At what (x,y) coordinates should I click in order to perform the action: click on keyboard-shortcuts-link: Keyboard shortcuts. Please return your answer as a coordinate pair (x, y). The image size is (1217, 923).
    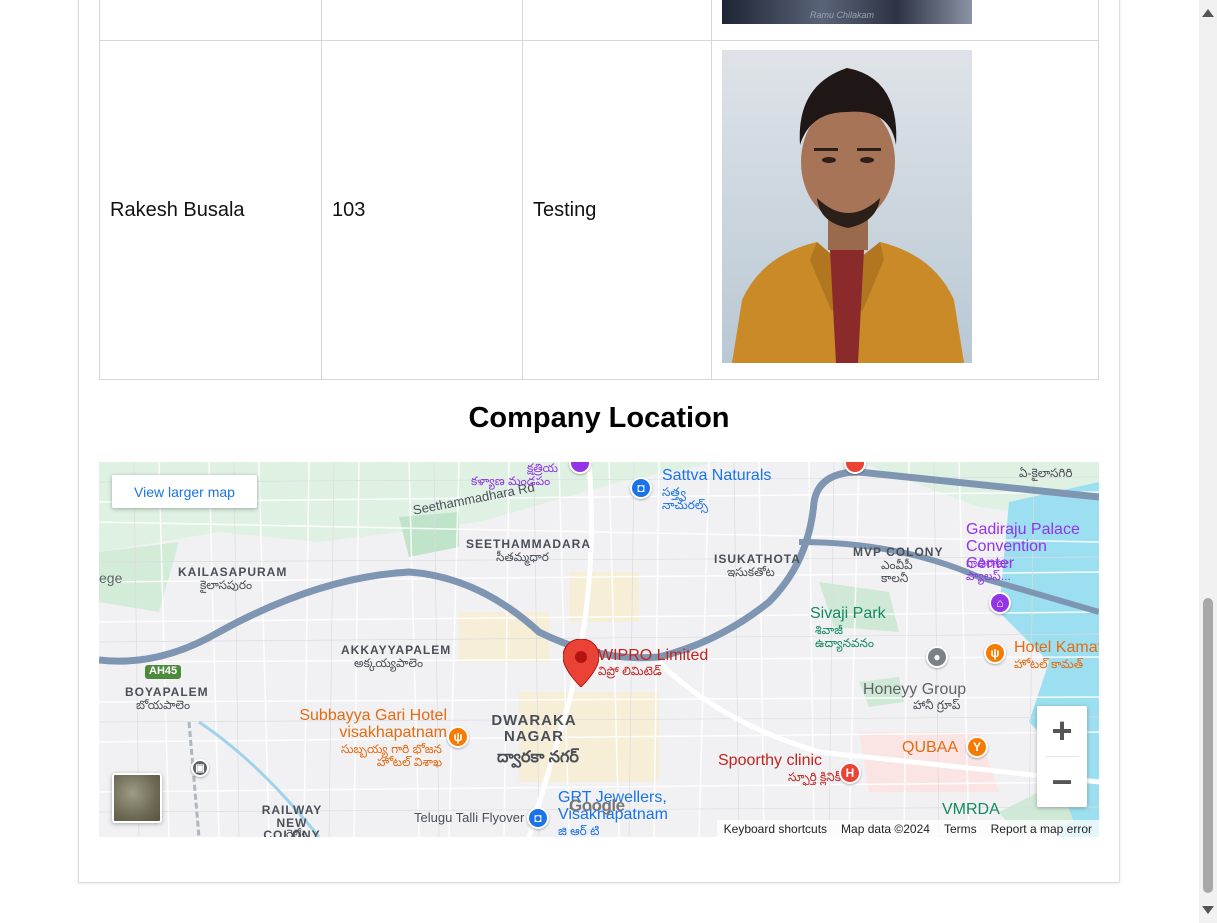
    Looking at the image, I should click on (775, 829).